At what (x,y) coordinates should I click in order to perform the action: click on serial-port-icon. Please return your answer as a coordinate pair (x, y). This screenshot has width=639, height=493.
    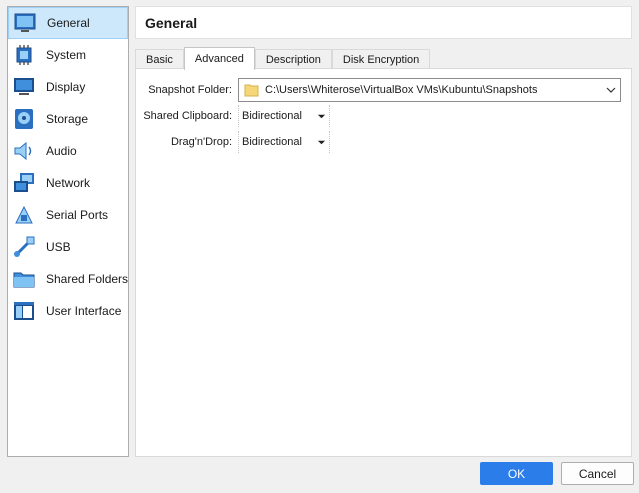
    Looking at the image, I should click on (24, 215).